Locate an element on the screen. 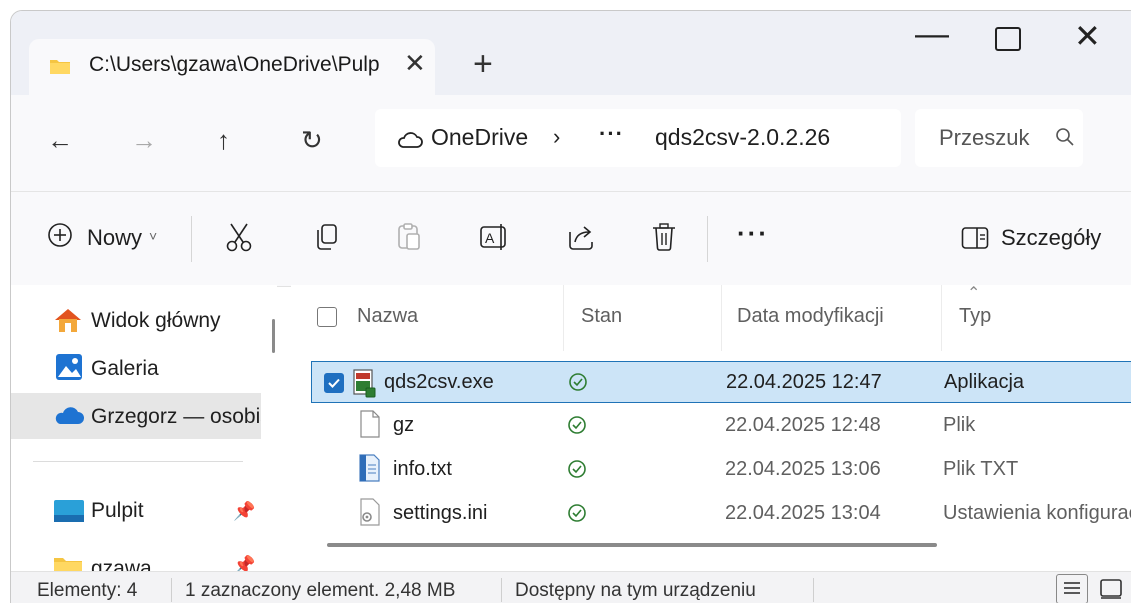  close-button: ✕ is located at coordinates (1087, 36).